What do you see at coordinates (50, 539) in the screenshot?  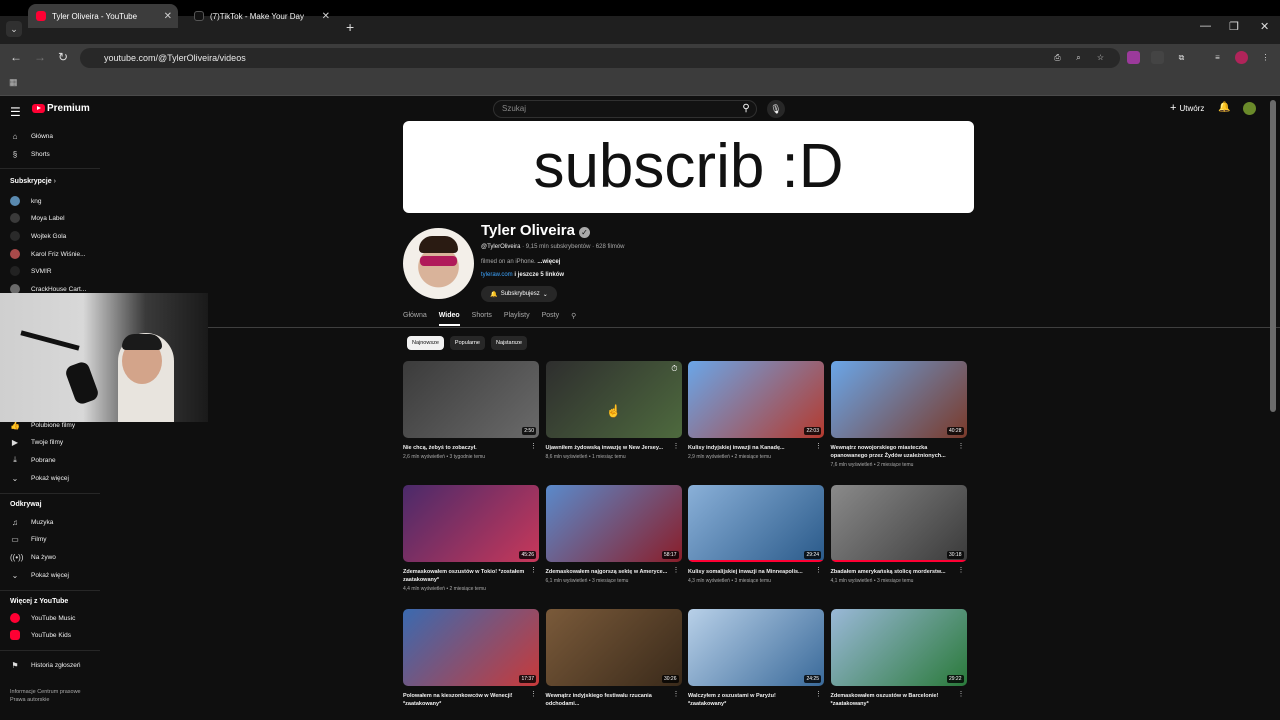 I see `sidebar-item-films: ▭ Filmy` at bounding box center [50, 539].